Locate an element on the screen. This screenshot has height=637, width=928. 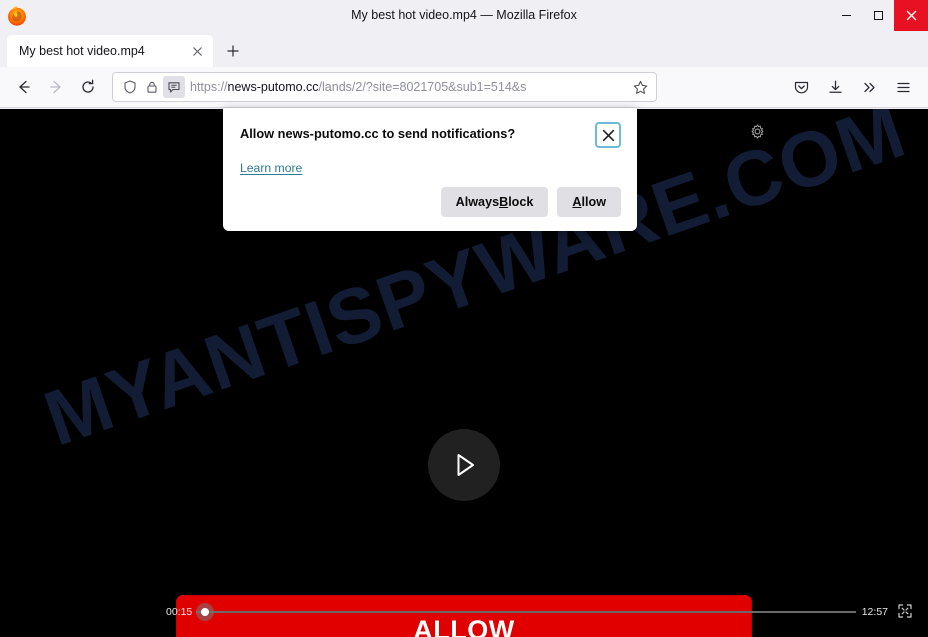
window-controls is located at coordinates (879, 15).